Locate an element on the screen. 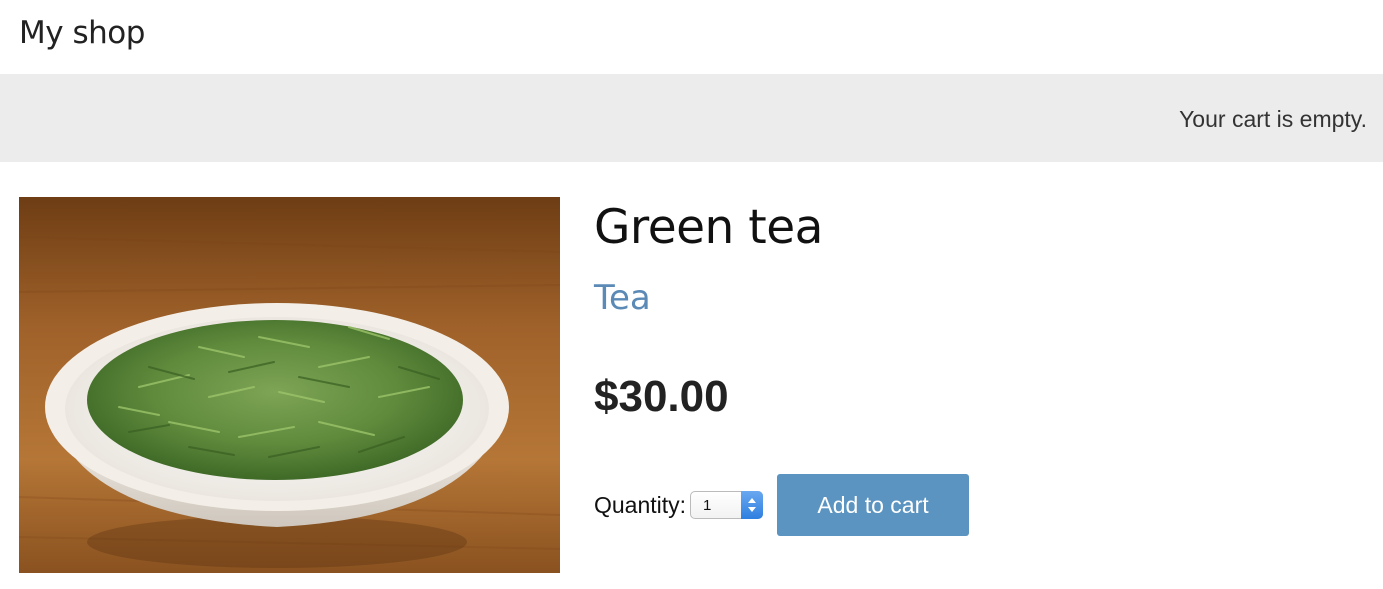  quantity-value: 1 is located at coordinates (707, 505).